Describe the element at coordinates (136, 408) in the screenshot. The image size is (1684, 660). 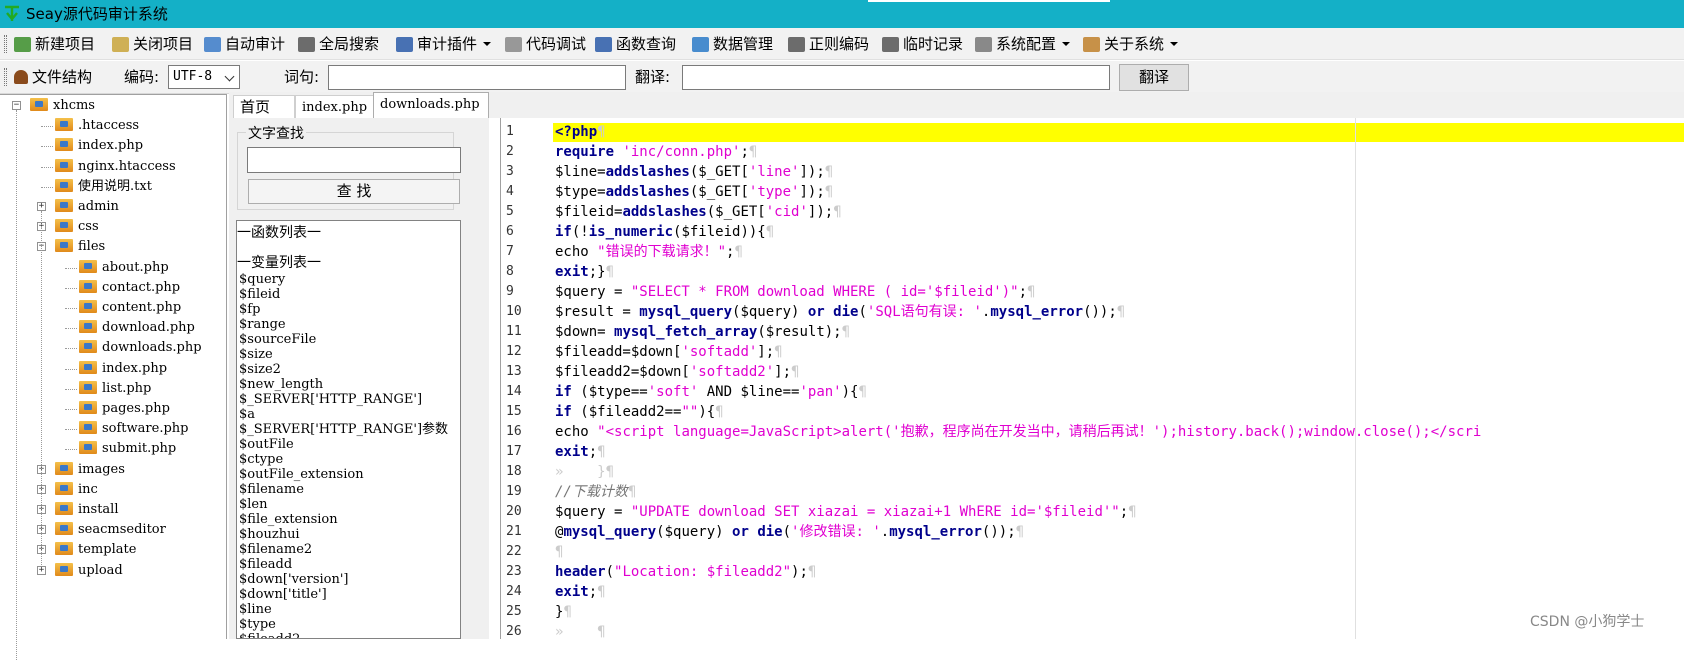
I see `tree-node-label: pages.php` at that location.